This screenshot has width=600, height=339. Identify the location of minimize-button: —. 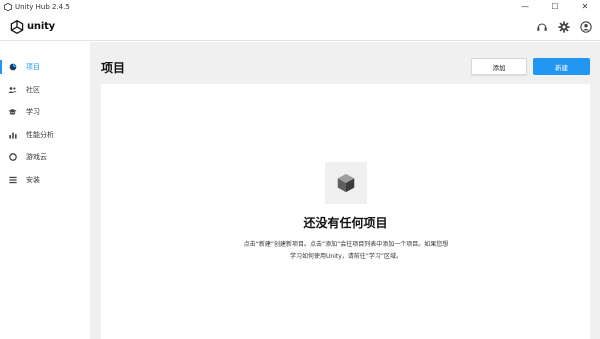
(525, 6).